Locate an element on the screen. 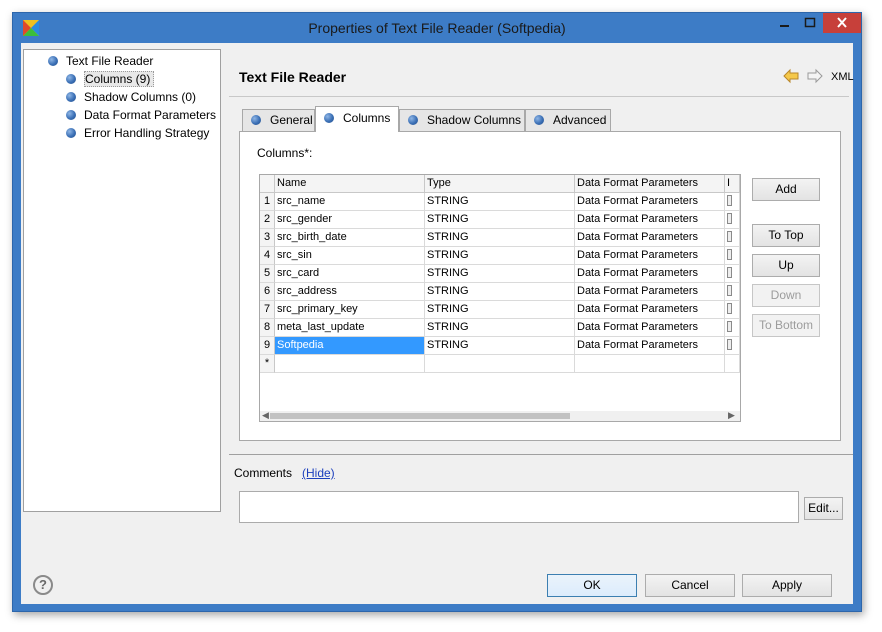 This screenshot has width=882, height=632. help-icon: ? is located at coordinates (43, 585).